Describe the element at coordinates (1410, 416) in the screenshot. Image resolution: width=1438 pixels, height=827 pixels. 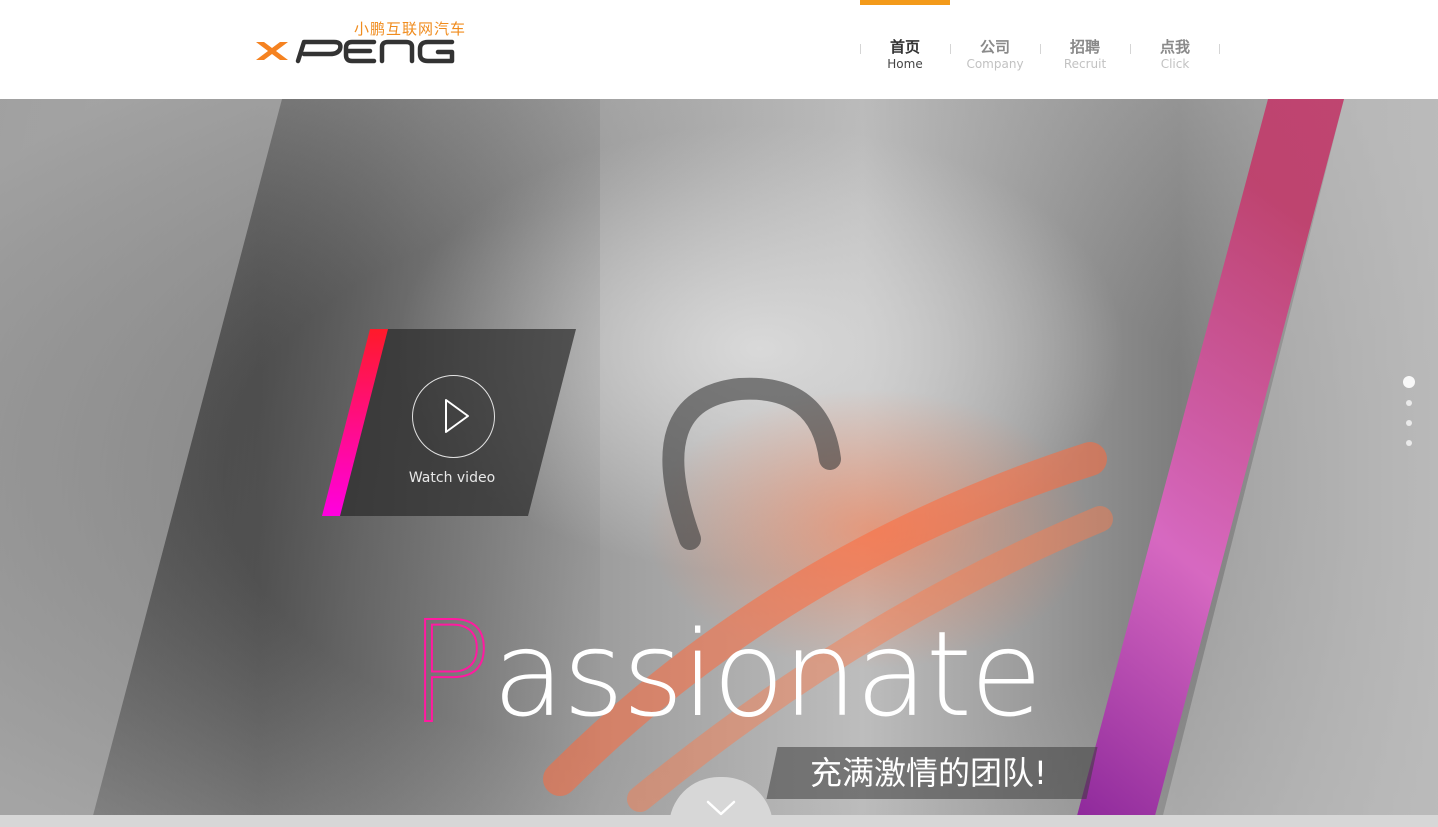
I see `slide-pager` at that location.